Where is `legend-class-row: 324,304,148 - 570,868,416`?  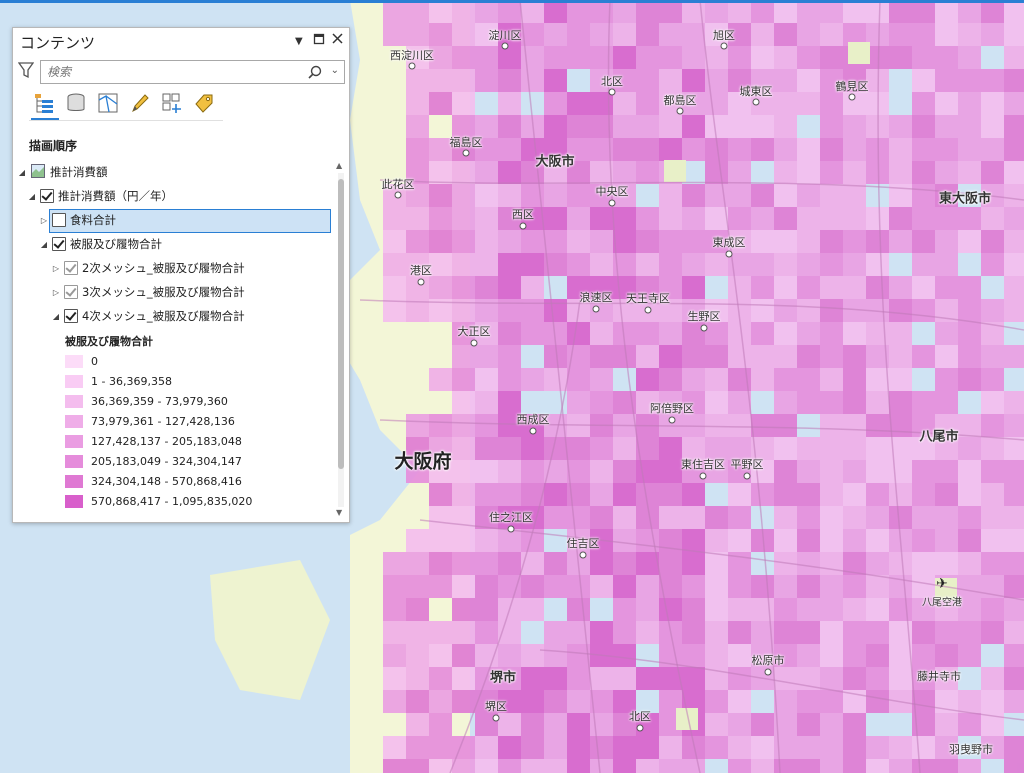
legend-class-row: 324,304,148 - 570,868,416 is located at coordinates (153, 481).